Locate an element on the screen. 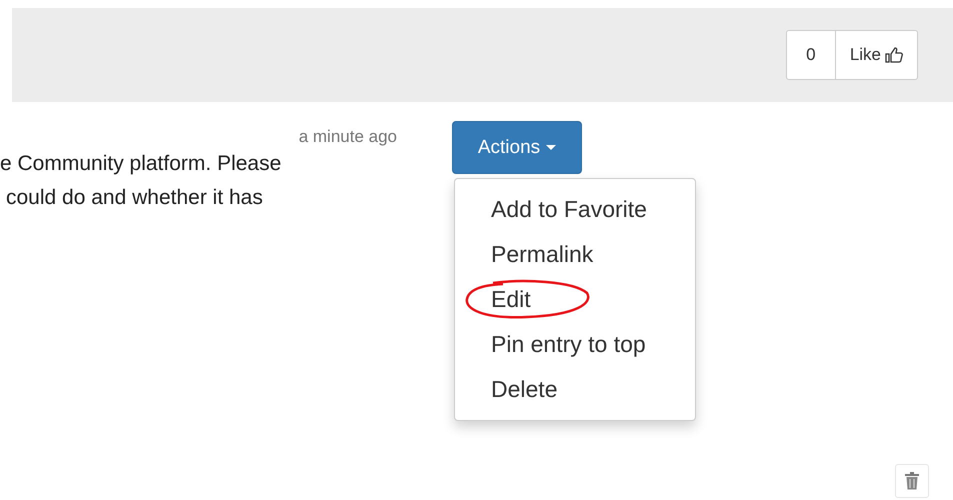 This screenshot has height=500, width=953. trash-icon is located at coordinates (912, 481).